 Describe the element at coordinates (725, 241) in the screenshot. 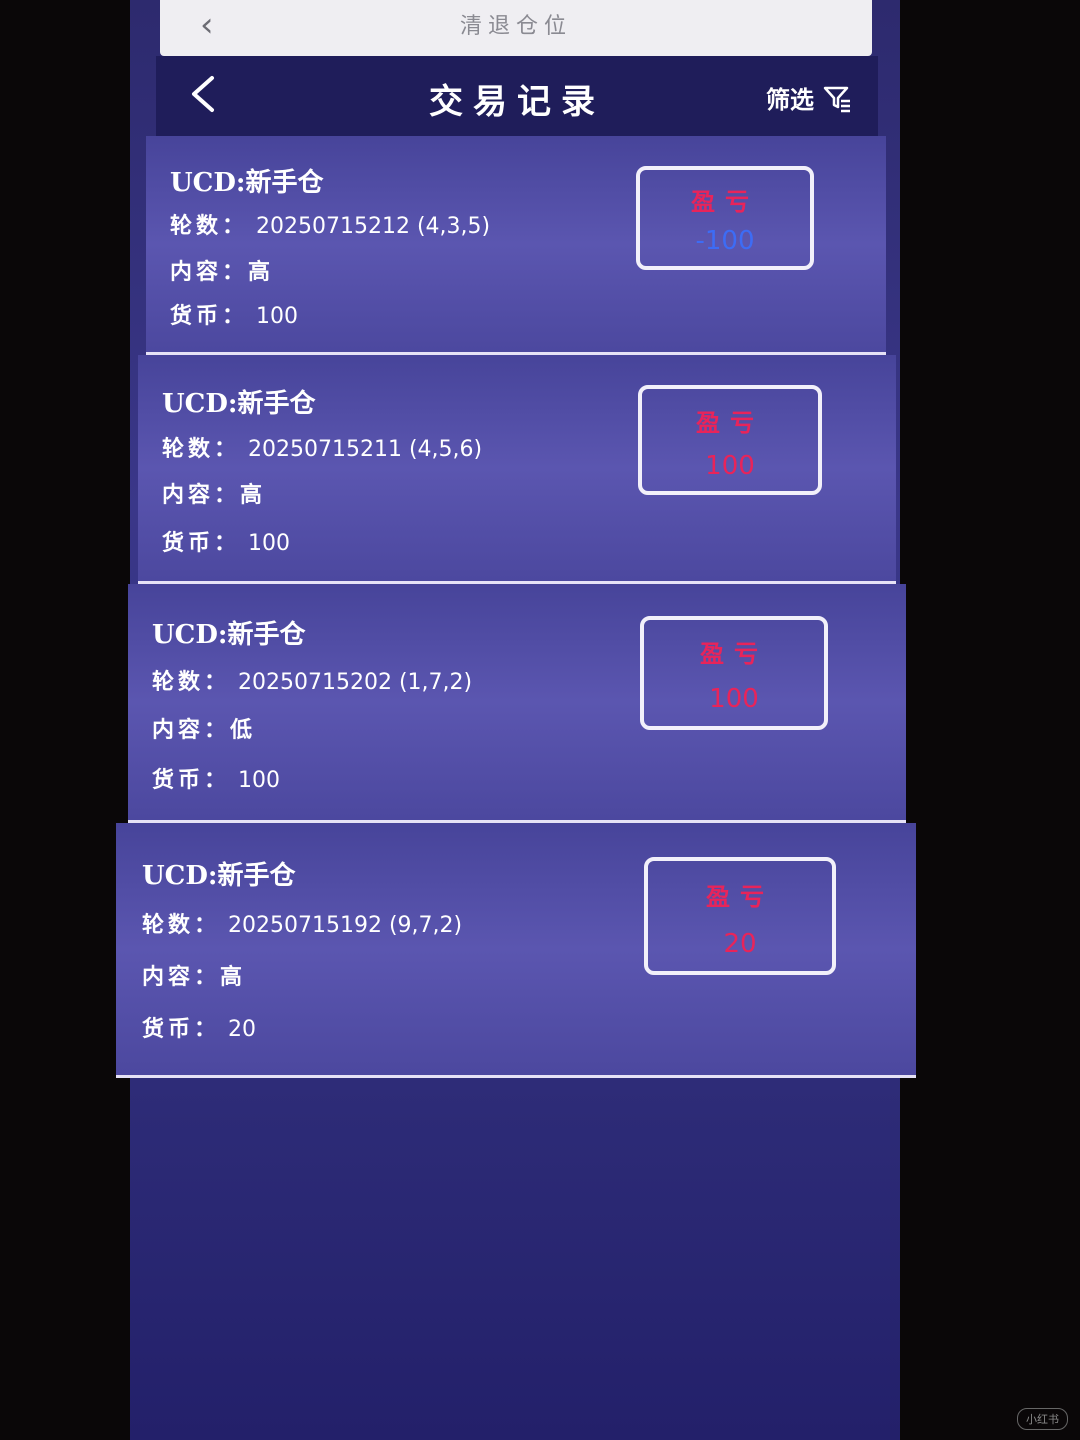

I see `profit-loss-value: -100` at that location.